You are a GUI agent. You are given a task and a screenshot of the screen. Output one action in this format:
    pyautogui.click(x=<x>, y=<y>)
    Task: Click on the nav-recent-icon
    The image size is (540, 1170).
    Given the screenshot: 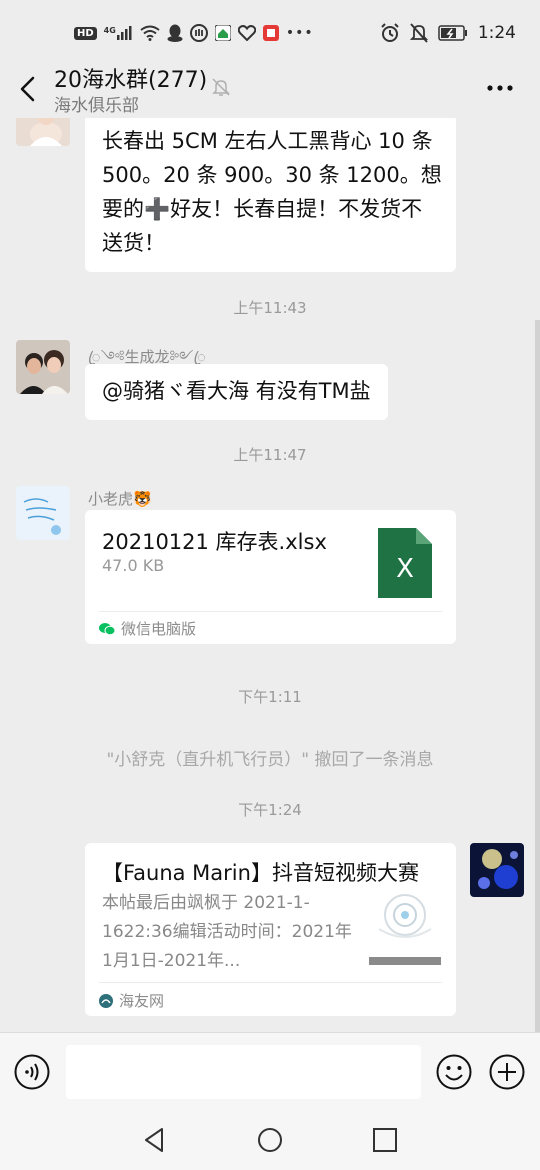 What is the action you would take?
    pyautogui.click(x=385, y=1140)
    